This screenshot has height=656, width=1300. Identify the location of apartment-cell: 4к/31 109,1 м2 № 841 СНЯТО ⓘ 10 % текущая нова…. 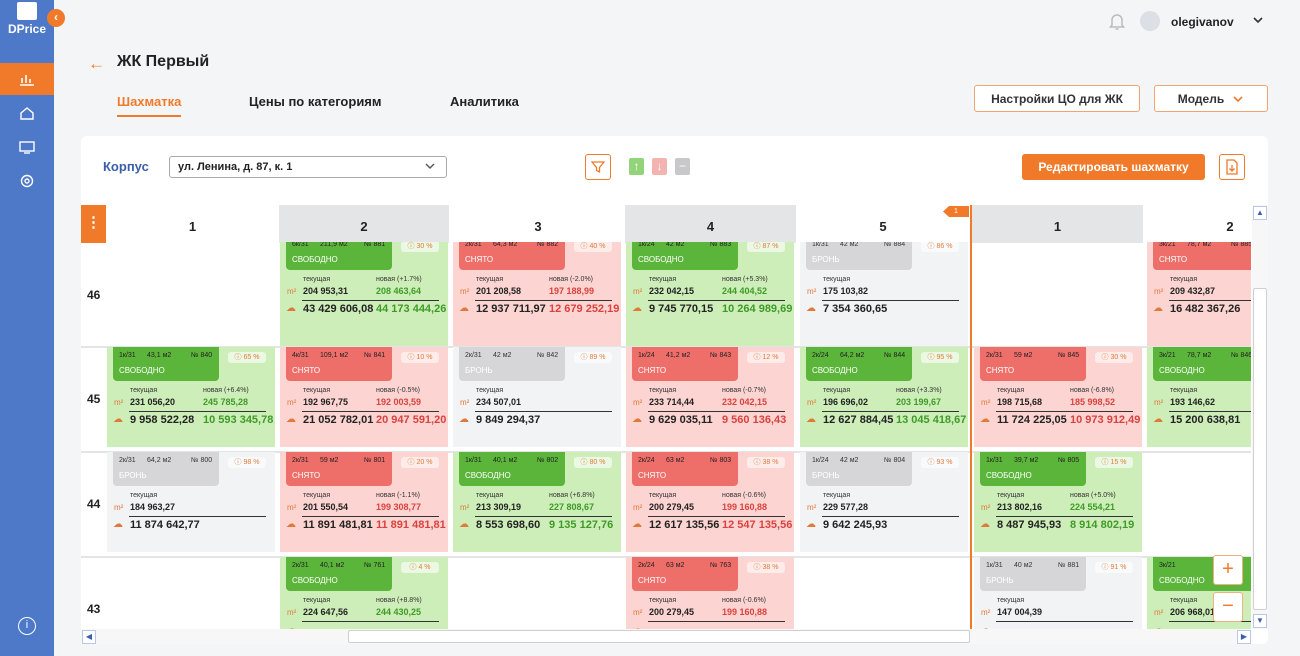
(364, 397).